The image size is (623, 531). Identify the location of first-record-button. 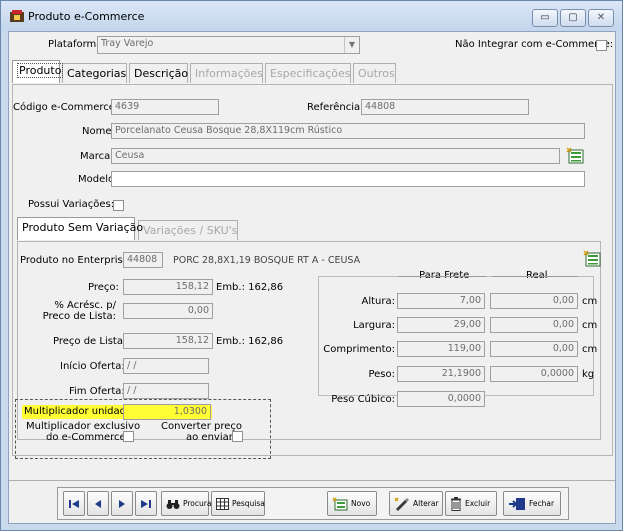
(74, 503).